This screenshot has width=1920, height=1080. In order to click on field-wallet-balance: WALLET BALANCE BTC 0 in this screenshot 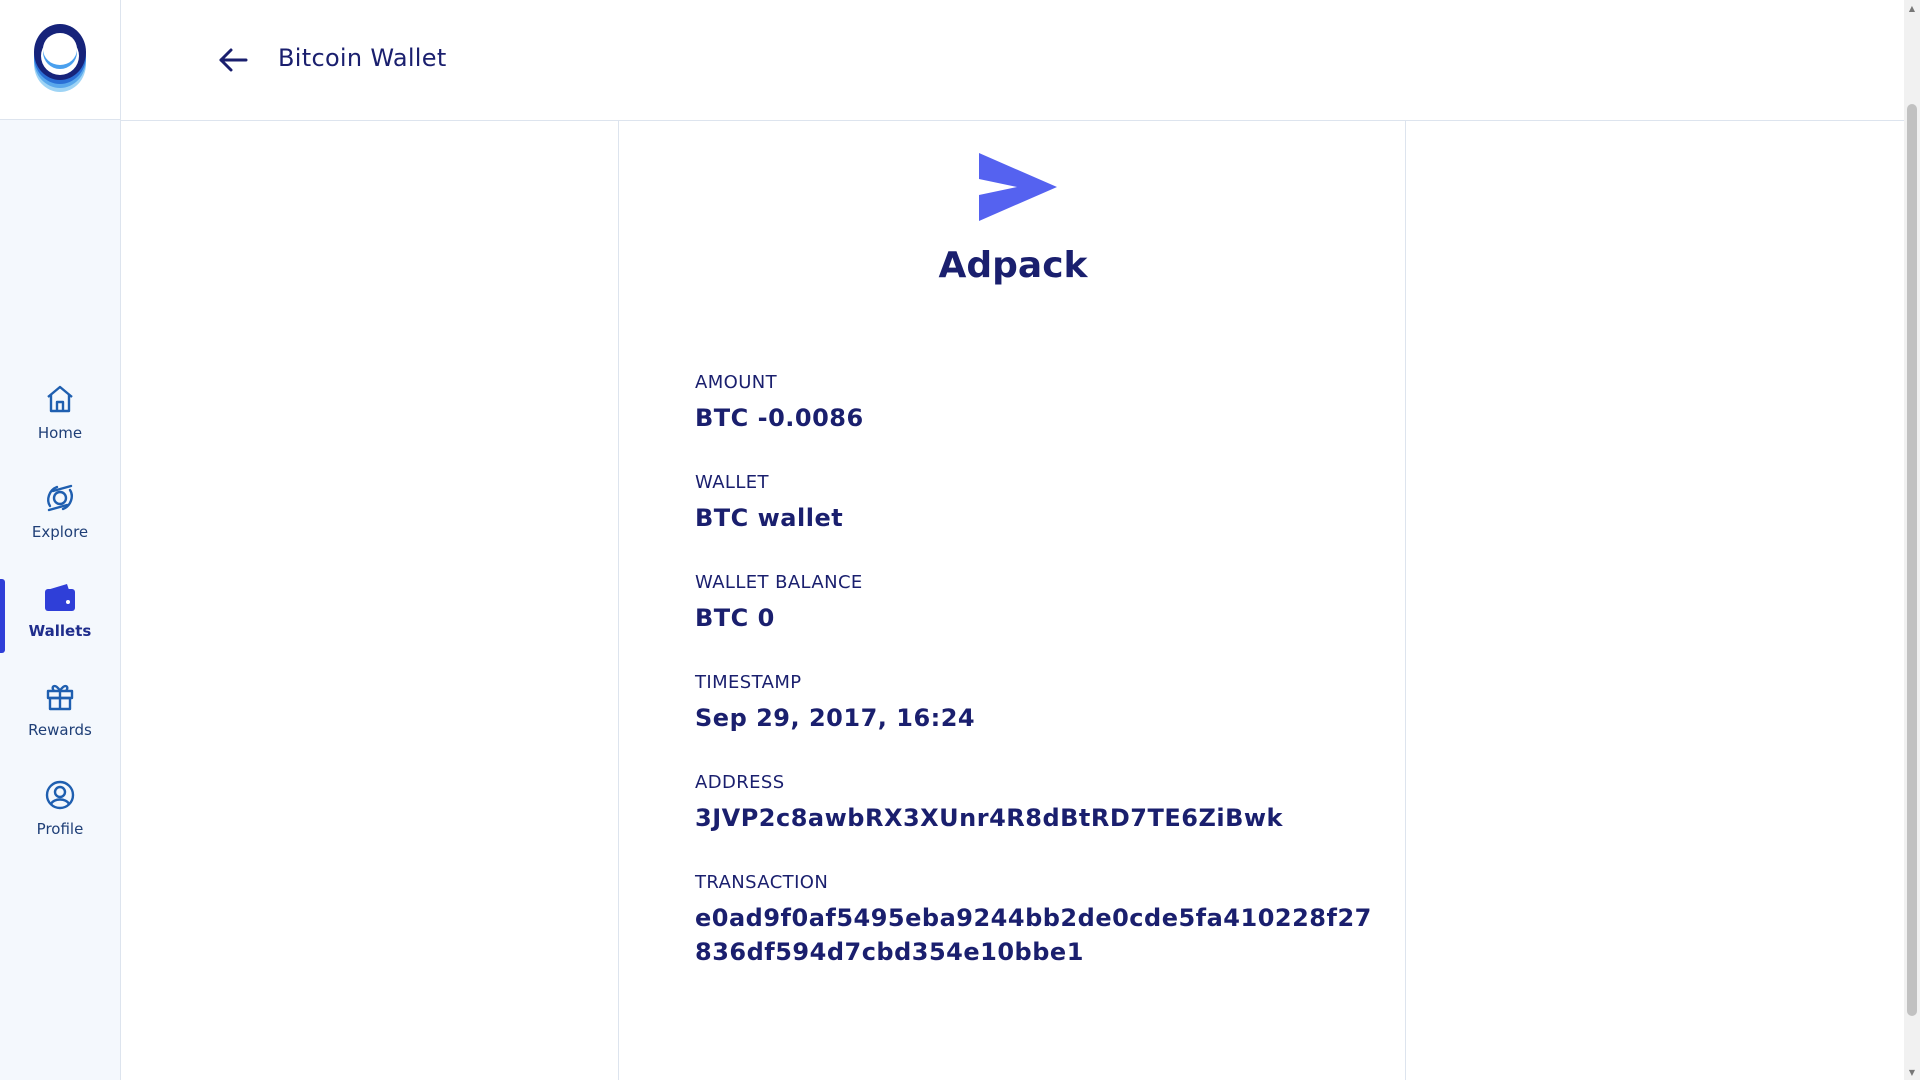, I will do `click(1035, 603)`.